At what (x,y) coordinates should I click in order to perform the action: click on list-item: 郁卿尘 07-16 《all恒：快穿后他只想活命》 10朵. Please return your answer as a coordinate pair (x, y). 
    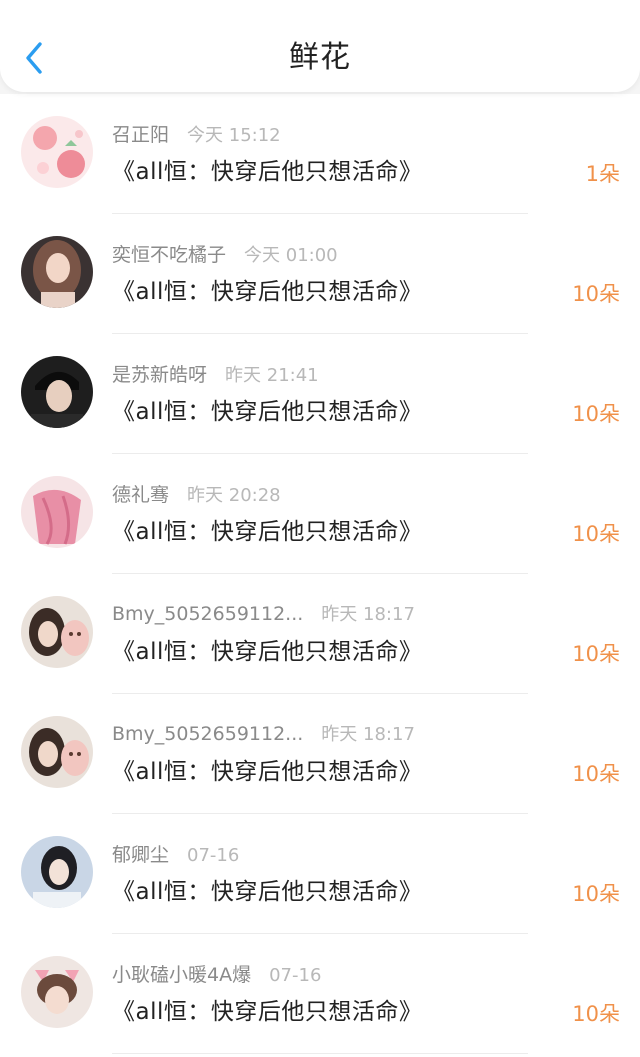
    Looking at the image, I should click on (320, 874).